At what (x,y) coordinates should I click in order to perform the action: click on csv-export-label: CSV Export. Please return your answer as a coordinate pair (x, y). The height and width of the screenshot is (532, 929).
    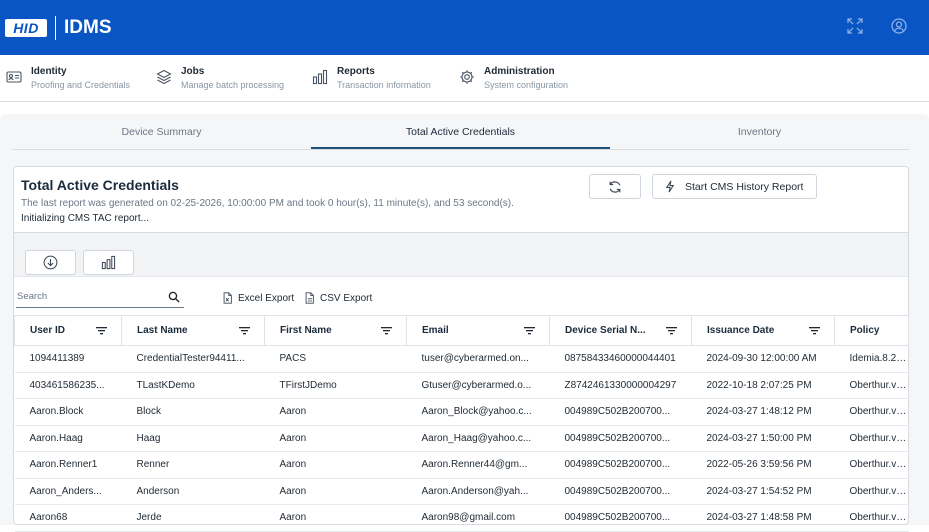
    Looking at the image, I should click on (346, 298).